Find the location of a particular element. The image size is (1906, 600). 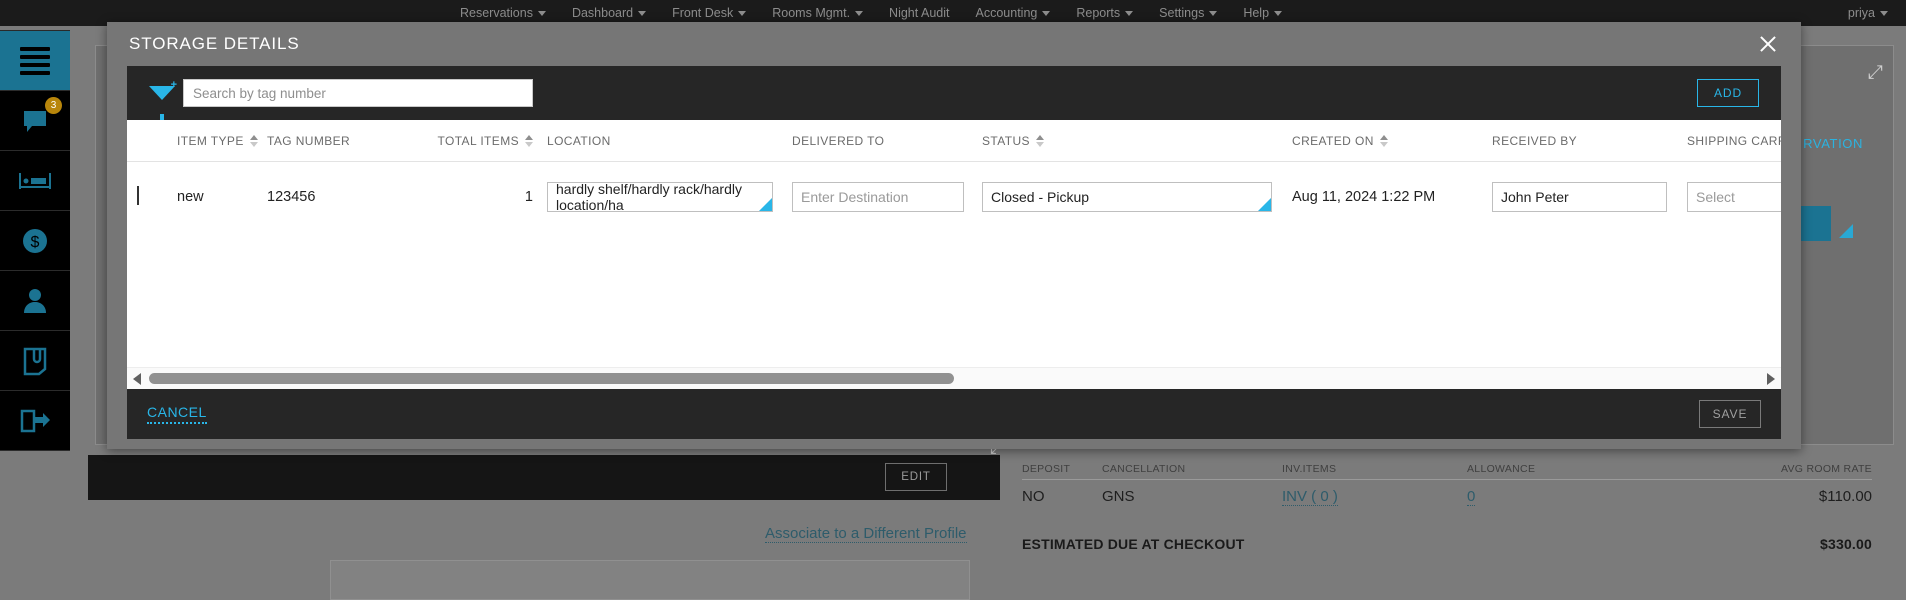

rail-item-documents is located at coordinates (35, 361).